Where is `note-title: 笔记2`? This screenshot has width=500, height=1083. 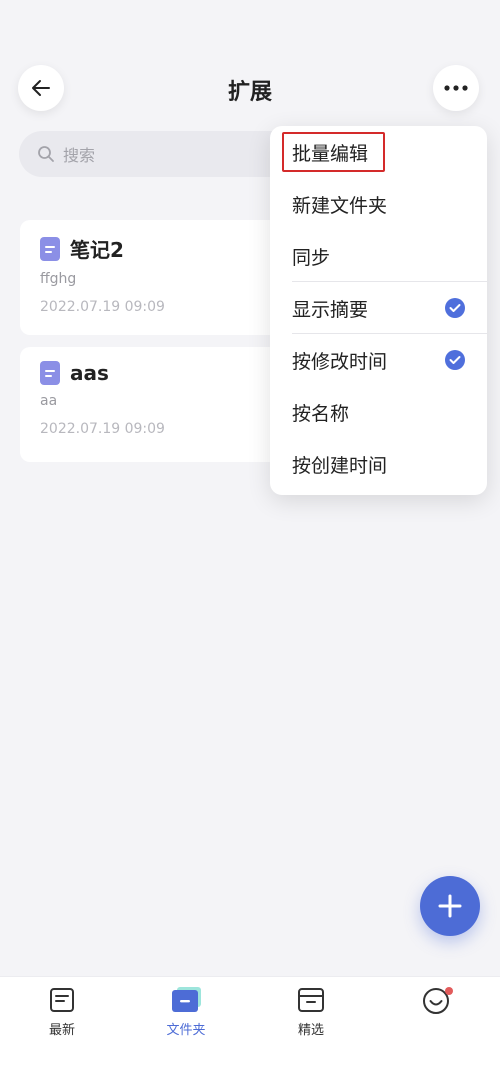
note-title: 笔记2 is located at coordinates (97, 250).